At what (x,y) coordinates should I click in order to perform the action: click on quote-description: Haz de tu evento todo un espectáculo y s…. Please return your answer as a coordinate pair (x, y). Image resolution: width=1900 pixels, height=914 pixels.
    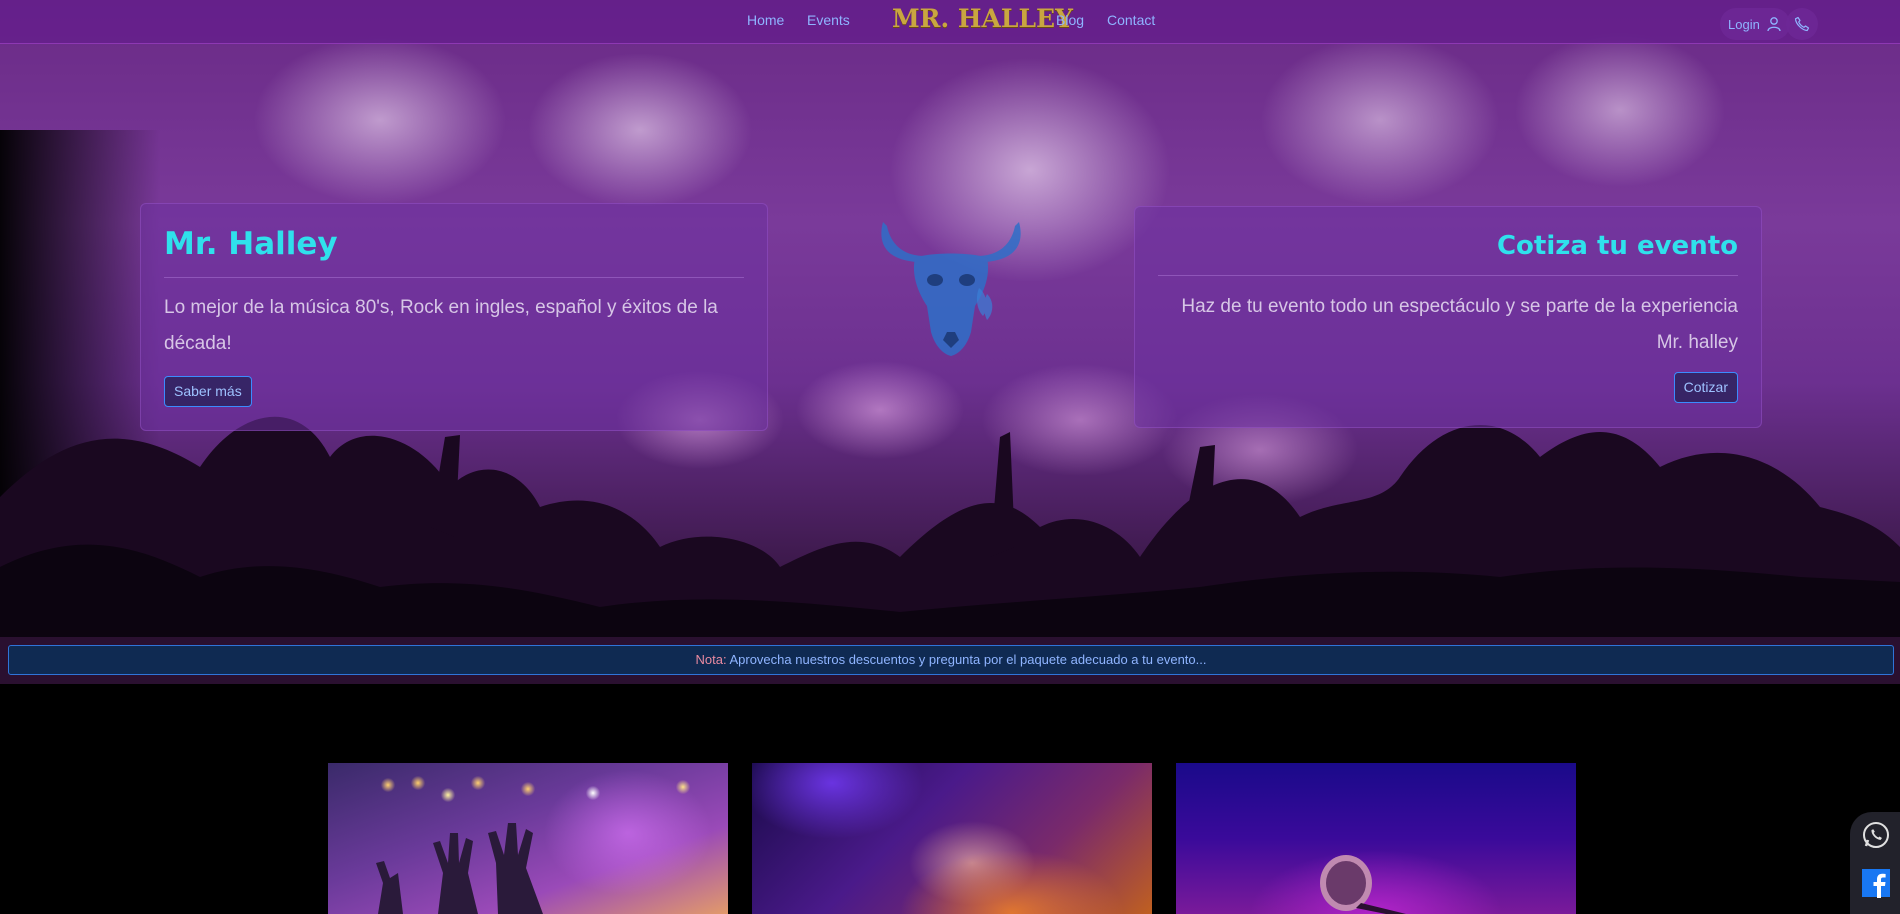
    Looking at the image, I should click on (1459, 324).